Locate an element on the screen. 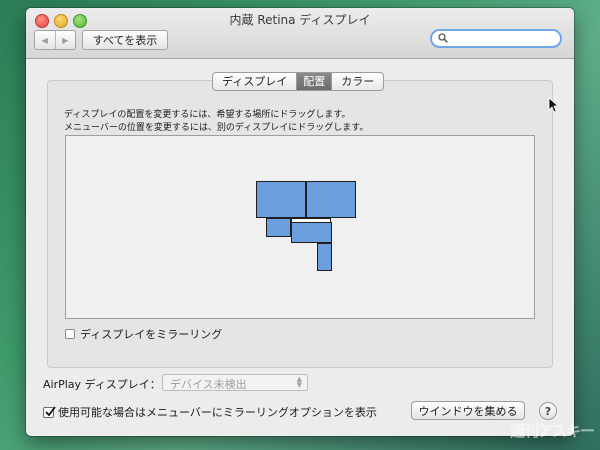 The image size is (600, 450). forward-arrow-icon: ▶ is located at coordinates (65, 40).